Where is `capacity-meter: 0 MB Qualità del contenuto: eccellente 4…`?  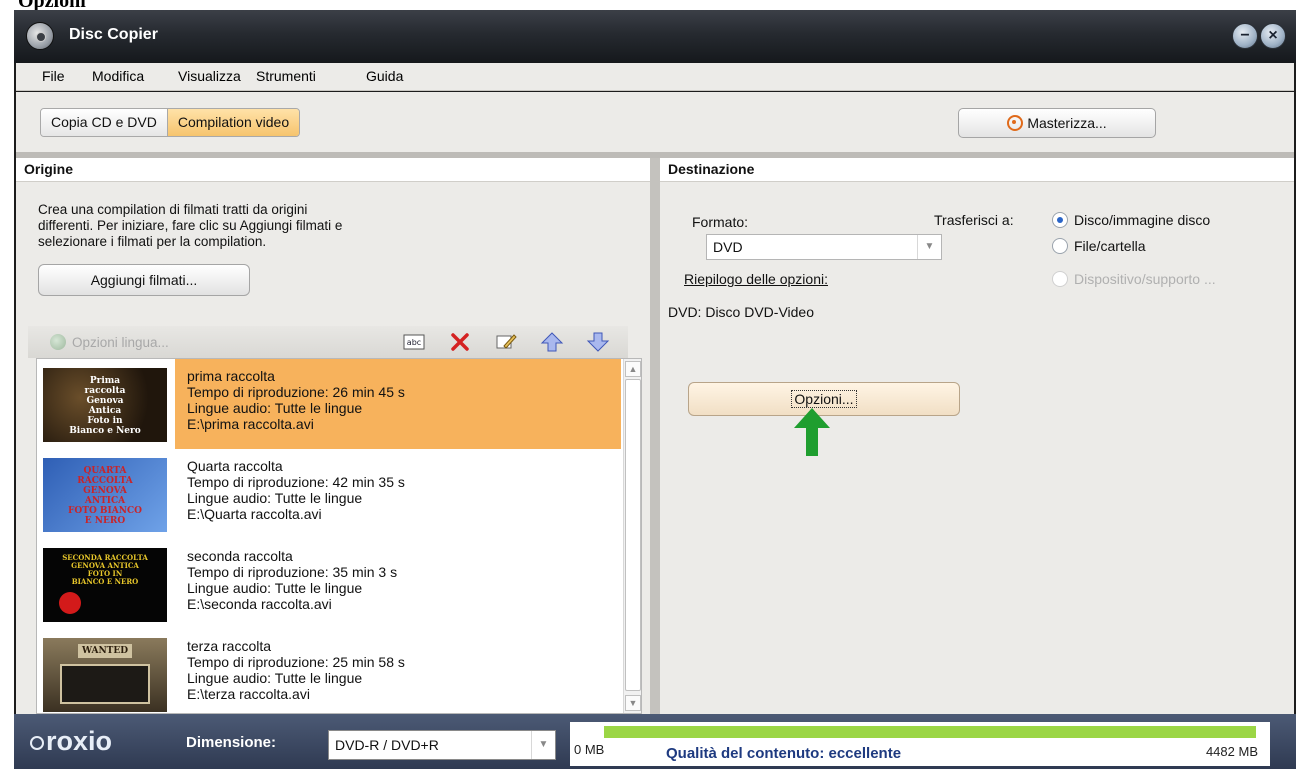
capacity-meter: 0 MB Qualità del contenuto: eccellente 4… is located at coordinates (920, 744).